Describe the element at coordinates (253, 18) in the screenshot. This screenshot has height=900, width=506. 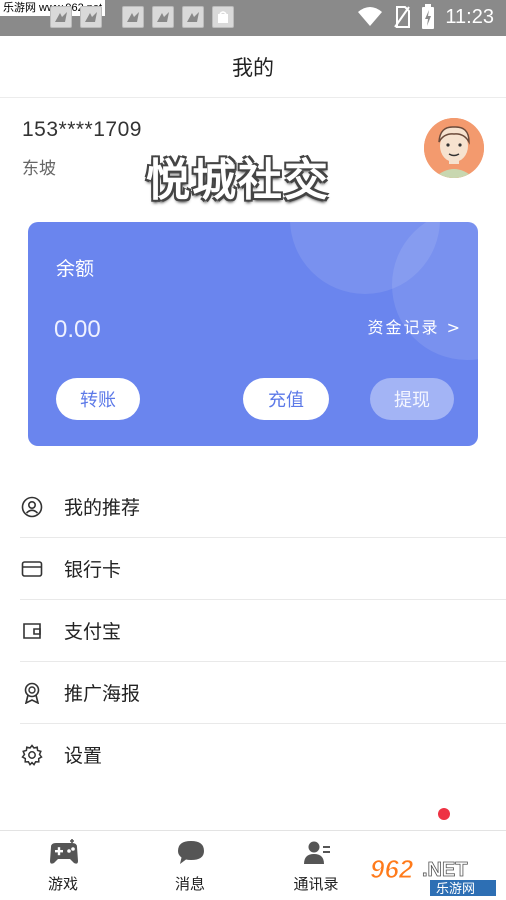
I see `status-bar: 乐游网 www.962.net 11:23` at that location.